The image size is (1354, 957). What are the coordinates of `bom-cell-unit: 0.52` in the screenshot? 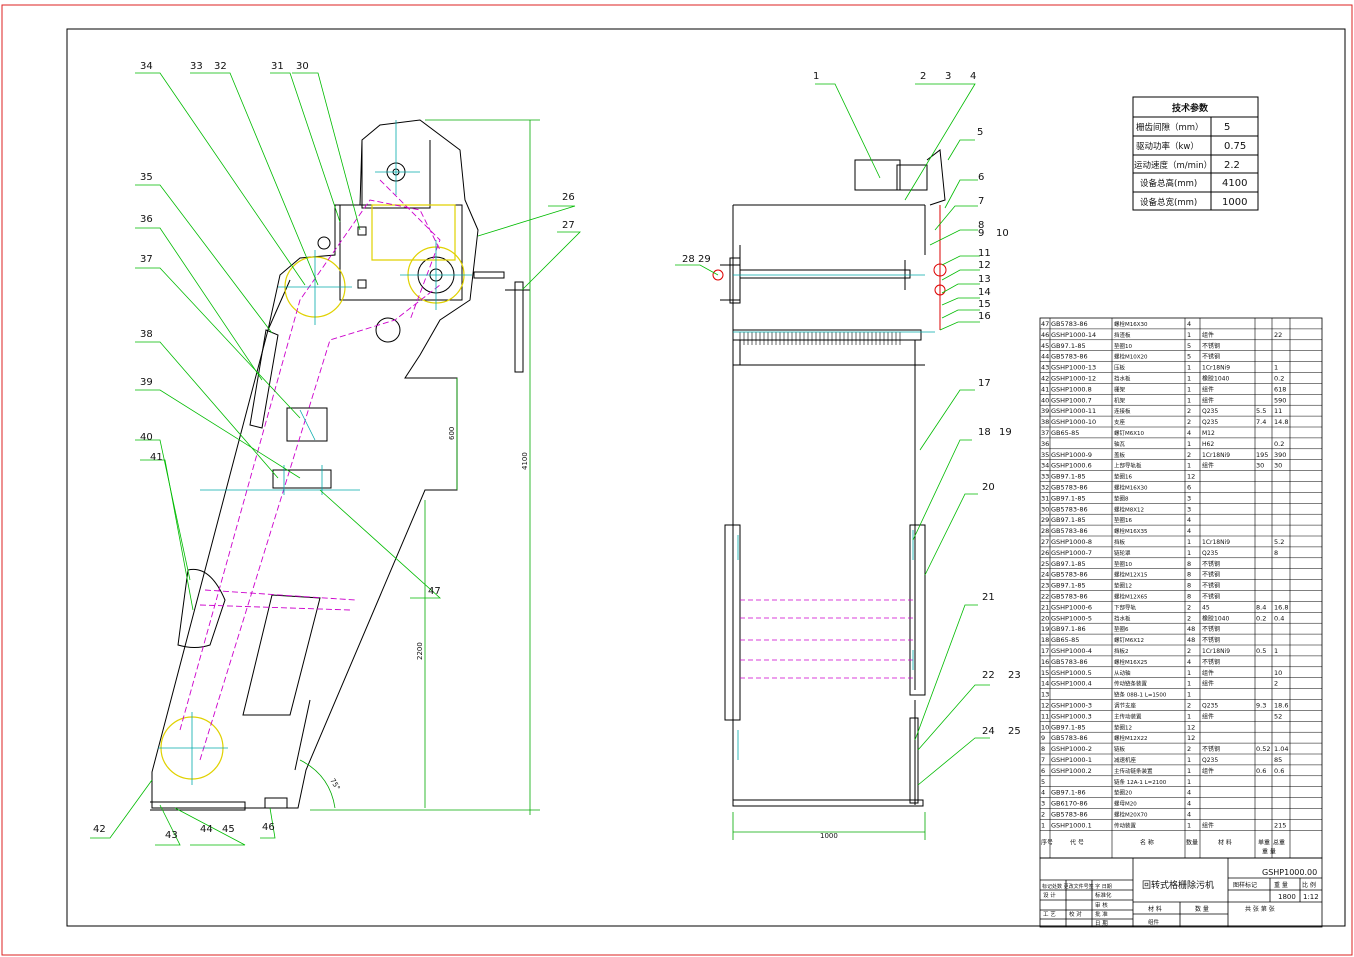 It's located at (1263, 749).